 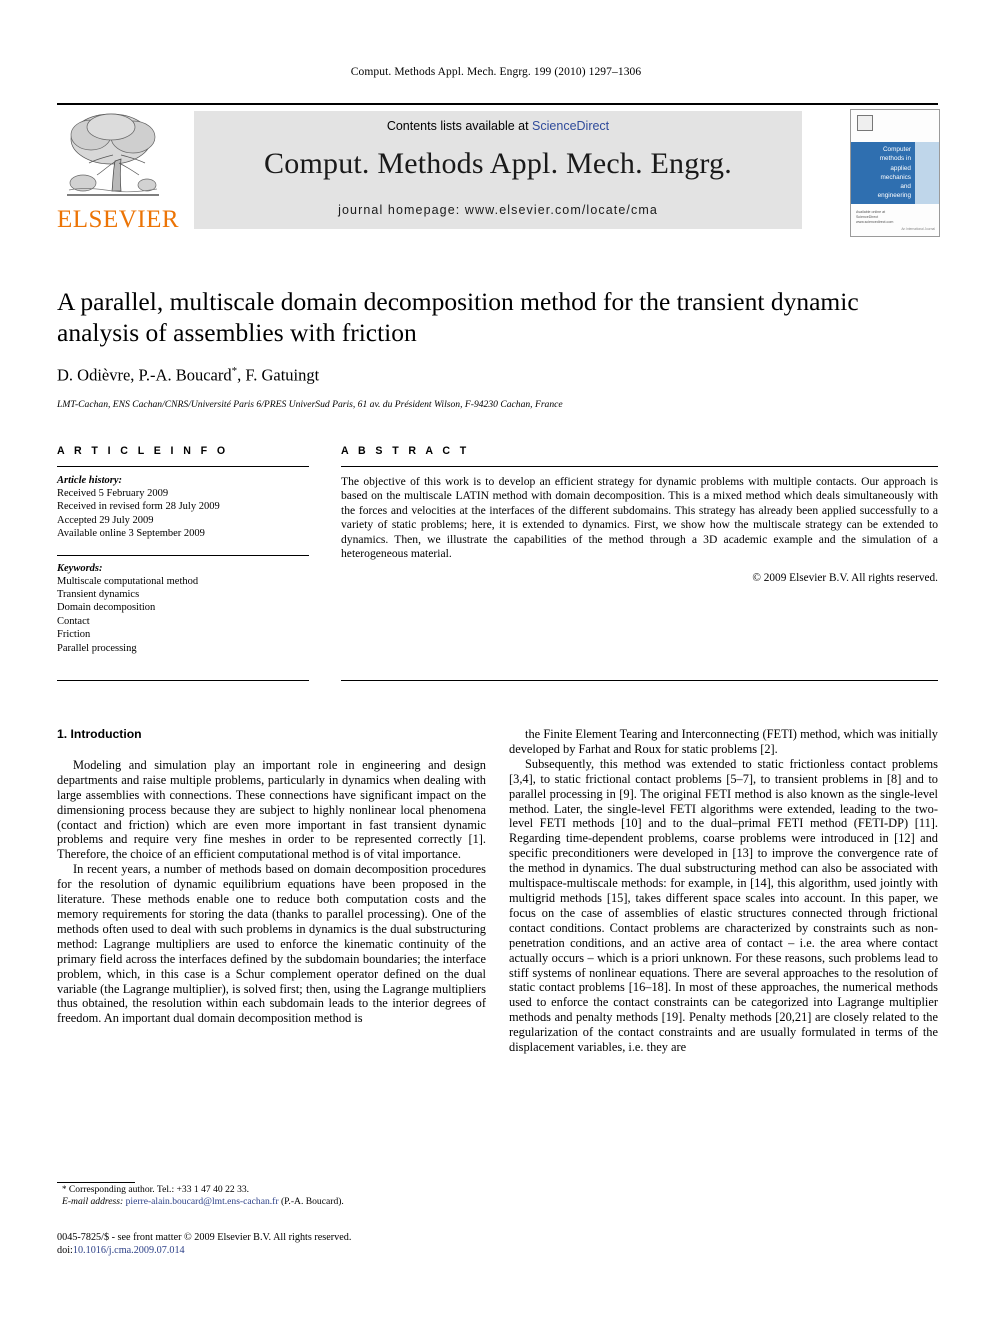 What do you see at coordinates (900, 168) in the screenshot?
I see `cover-title-line-3: applied` at bounding box center [900, 168].